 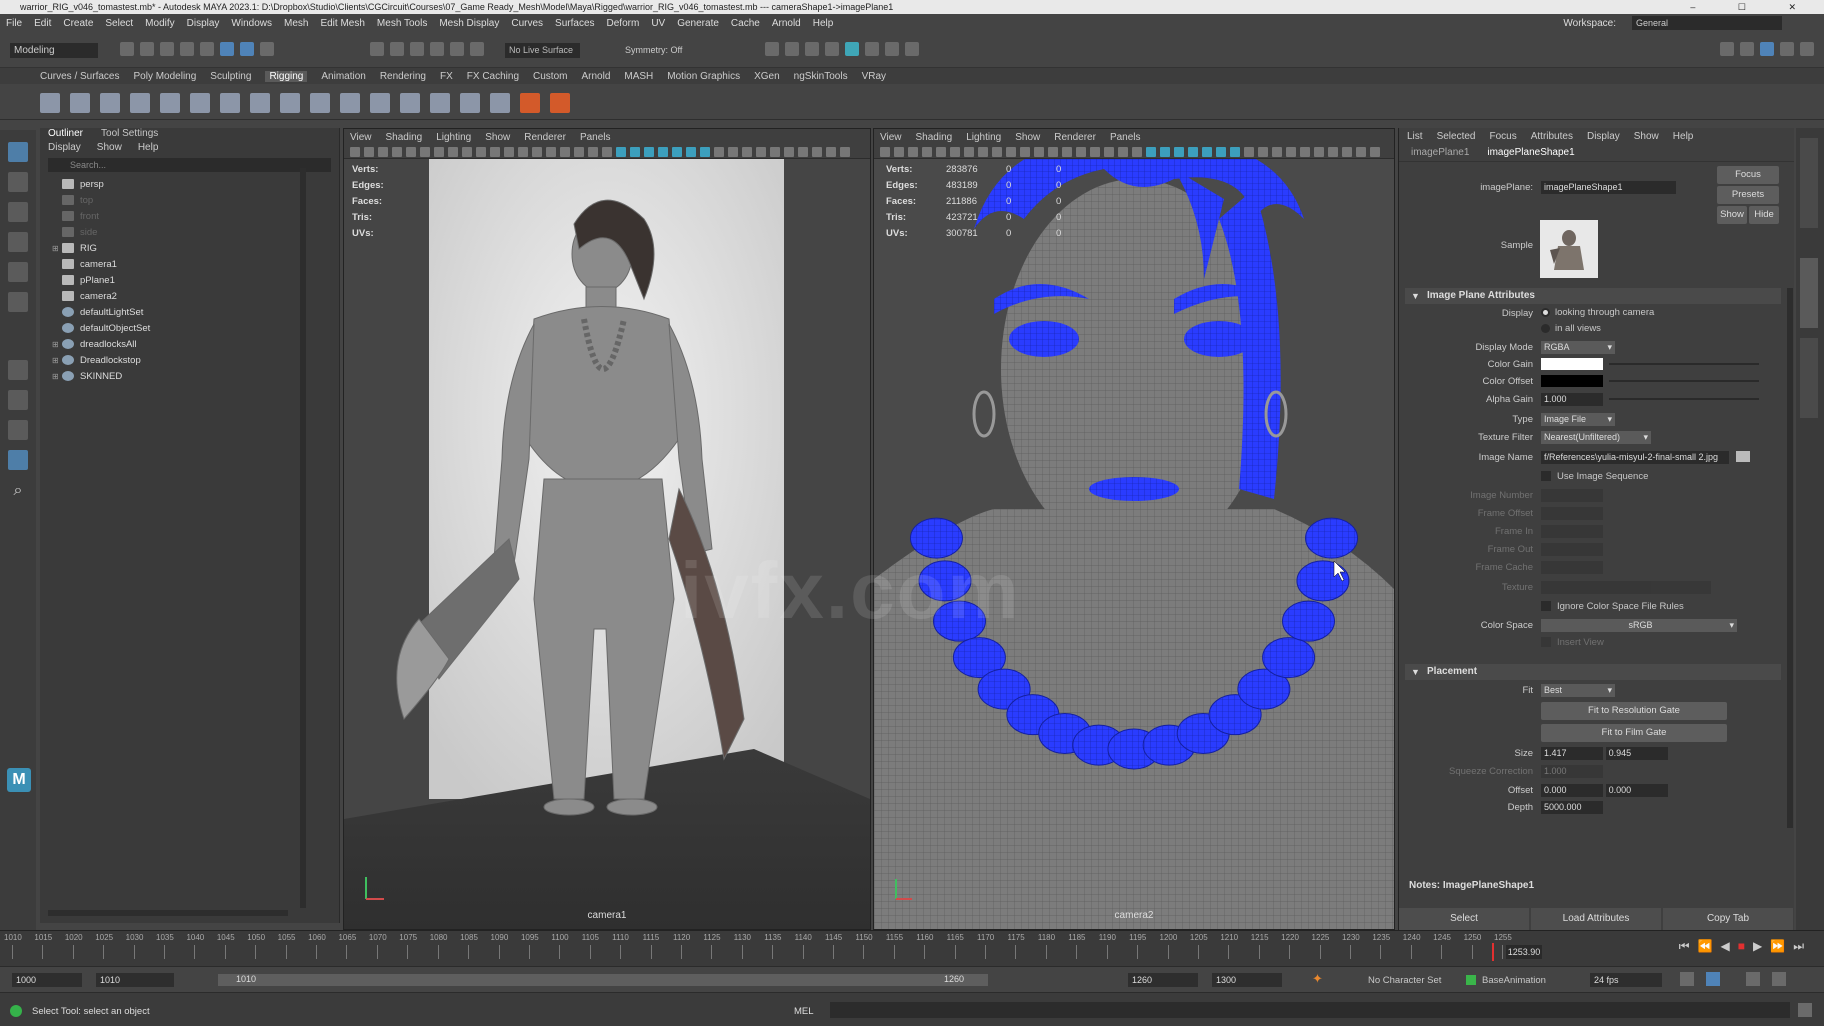 What do you see at coordinates (493, 76) in the screenshot?
I see `shelf-tab-fx-caching: FX Caching` at bounding box center [493, 76].